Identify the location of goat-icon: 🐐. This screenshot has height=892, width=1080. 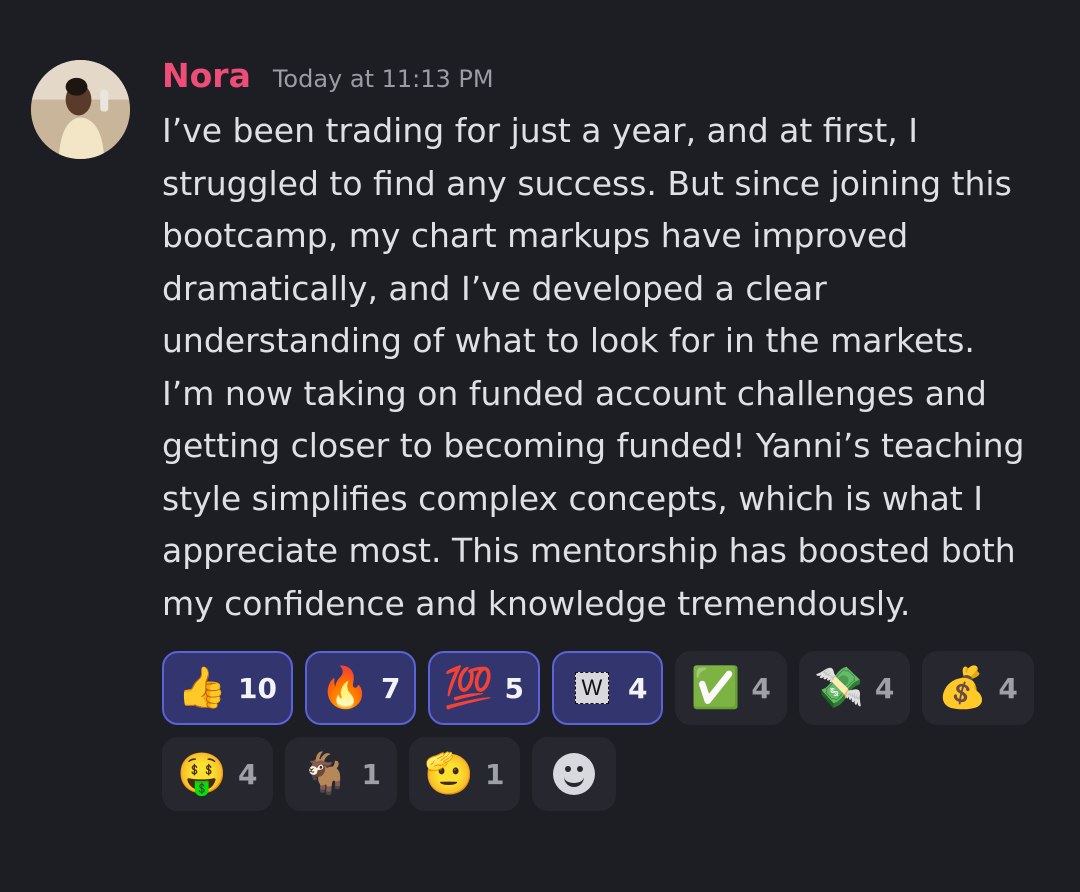
(325, 774).